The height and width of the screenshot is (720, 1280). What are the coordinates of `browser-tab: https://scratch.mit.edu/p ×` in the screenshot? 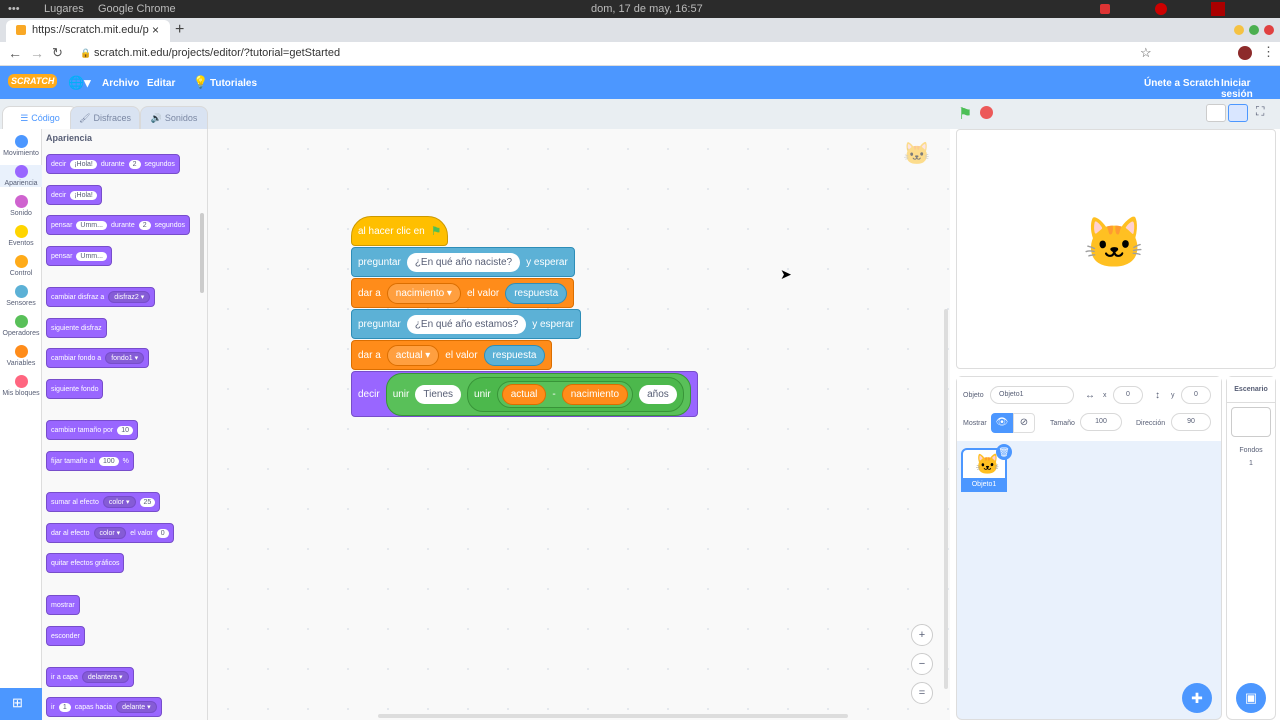 It's located at (88, 31).